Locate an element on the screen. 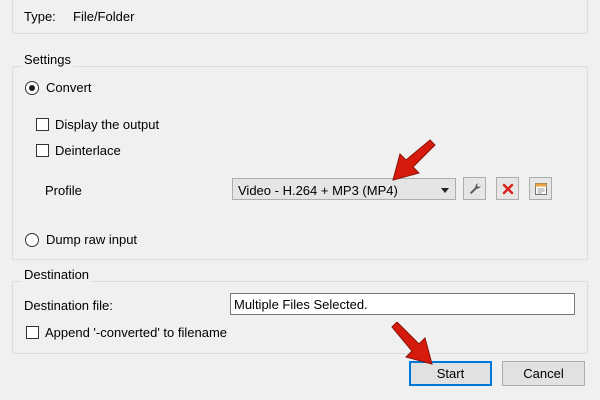 This screenshot has width=600, height=400. display-output-label: Display the output is located at coordinates (107, 124).